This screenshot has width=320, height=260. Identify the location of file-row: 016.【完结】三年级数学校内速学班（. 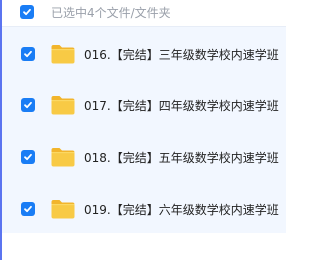
(144, 54).